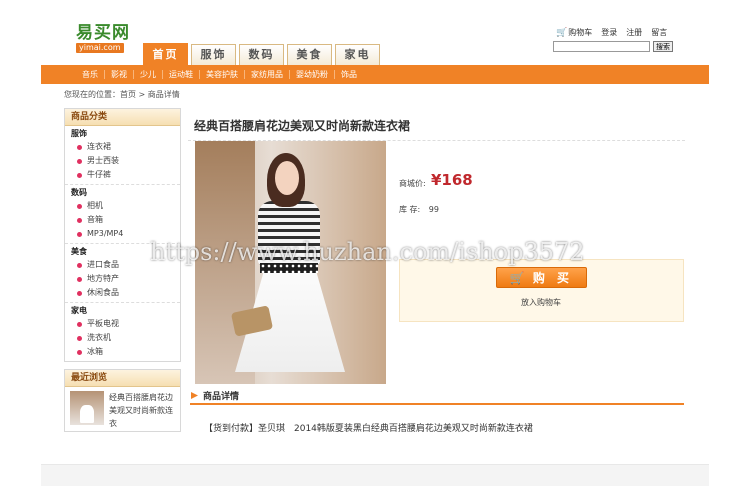 The width and height of the screenshot is (750, 504). I want to click on logo-domain: yimai.com, so click(100, 48).